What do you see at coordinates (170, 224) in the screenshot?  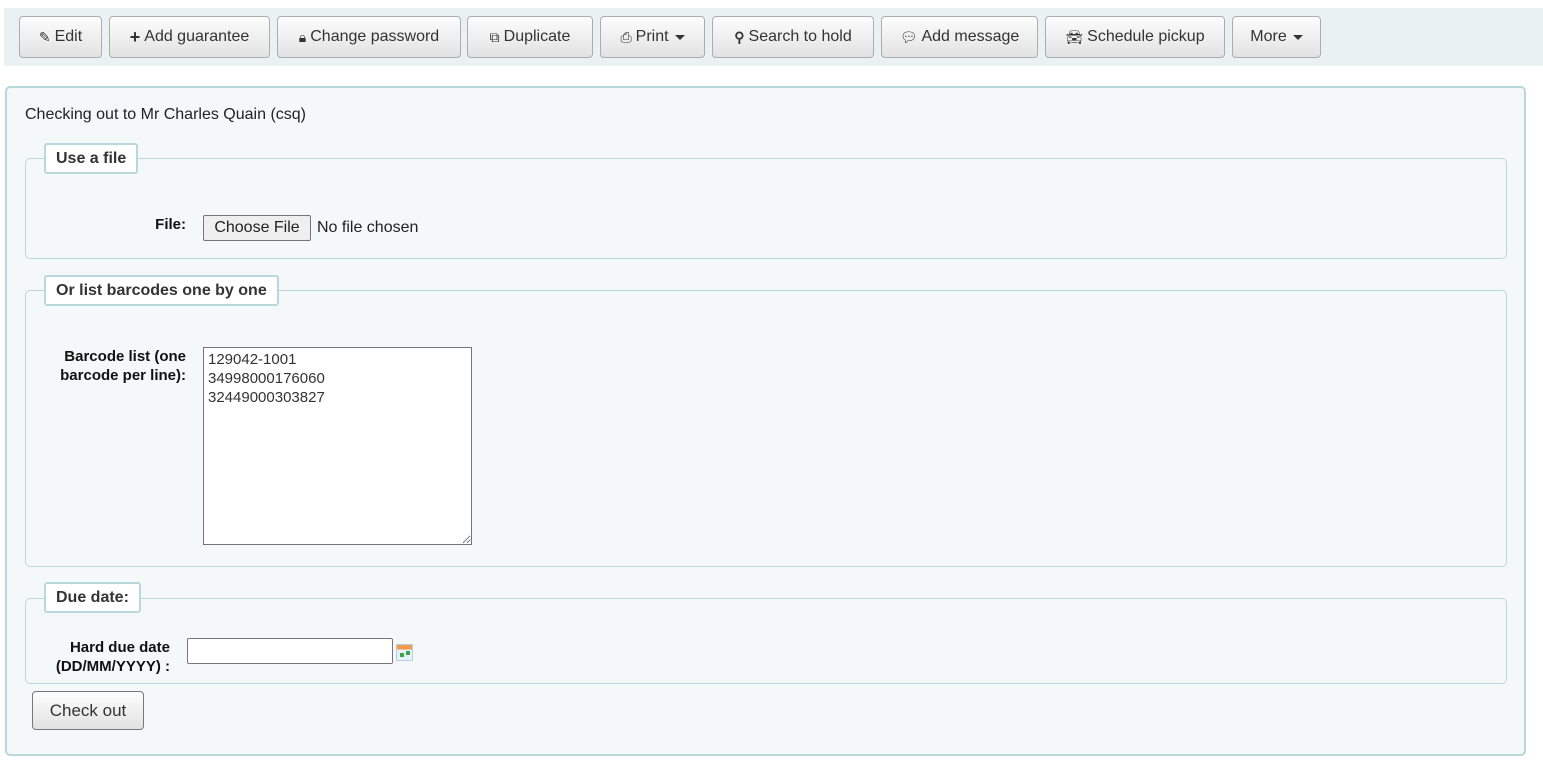 I see `file-label: File:` at bounding box center [170, 224].